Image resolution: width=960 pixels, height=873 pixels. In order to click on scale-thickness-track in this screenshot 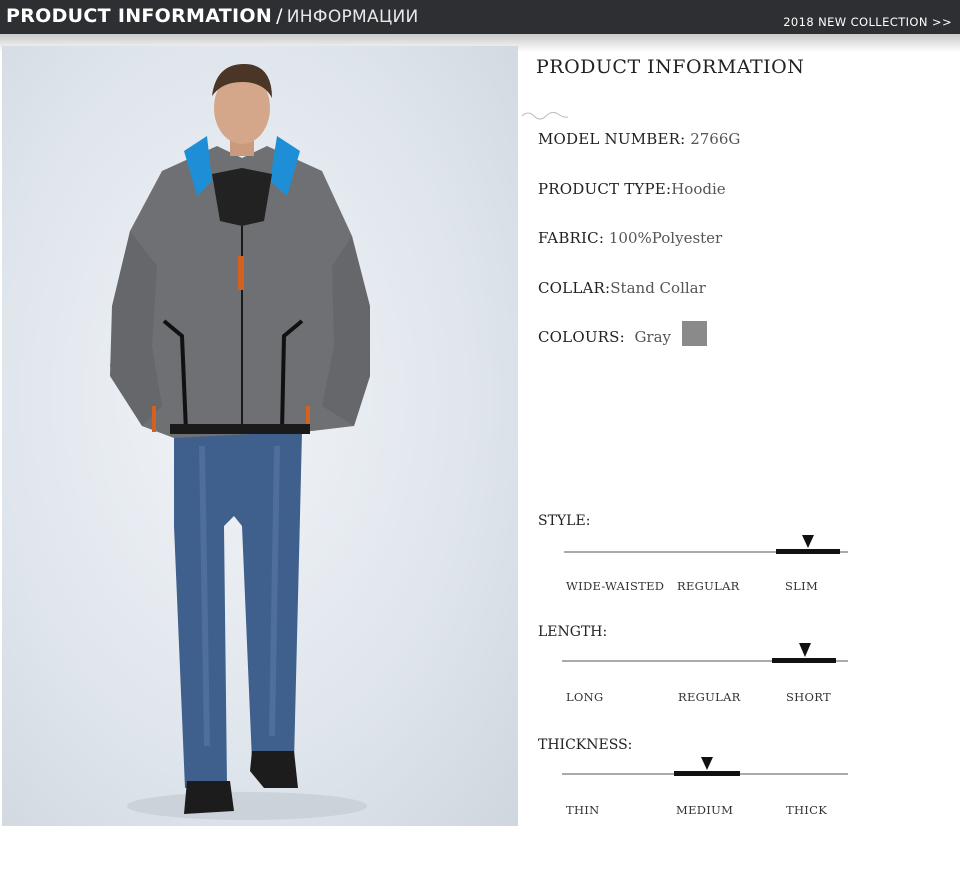, I will do `click(705, 766)`.